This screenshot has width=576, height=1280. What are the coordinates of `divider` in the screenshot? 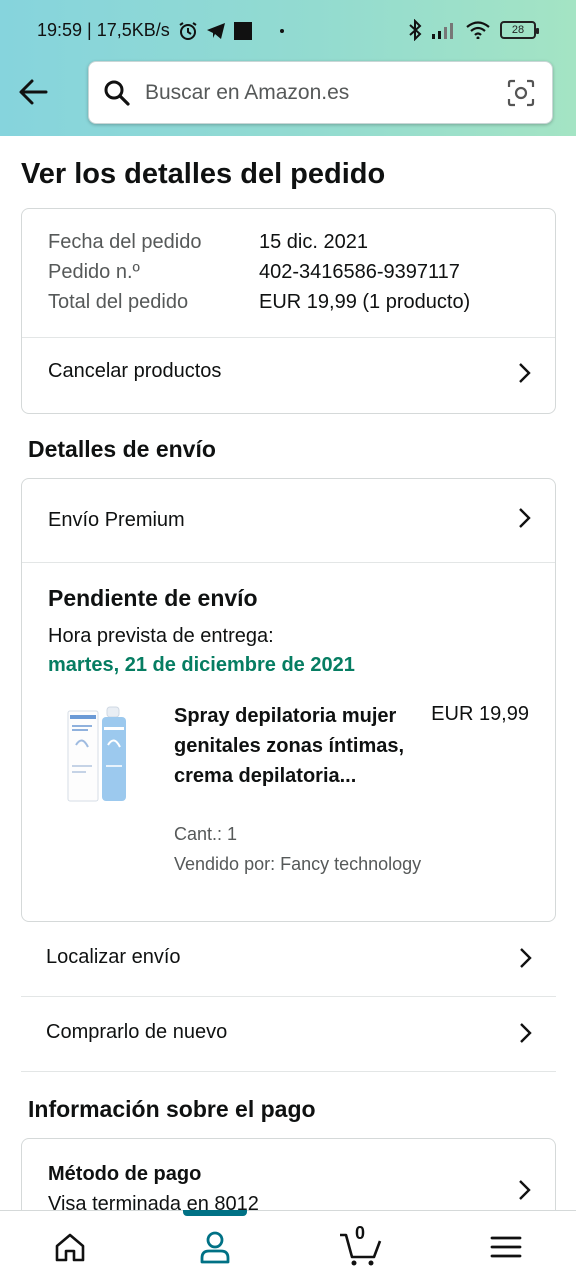 It's located at (288, 562).